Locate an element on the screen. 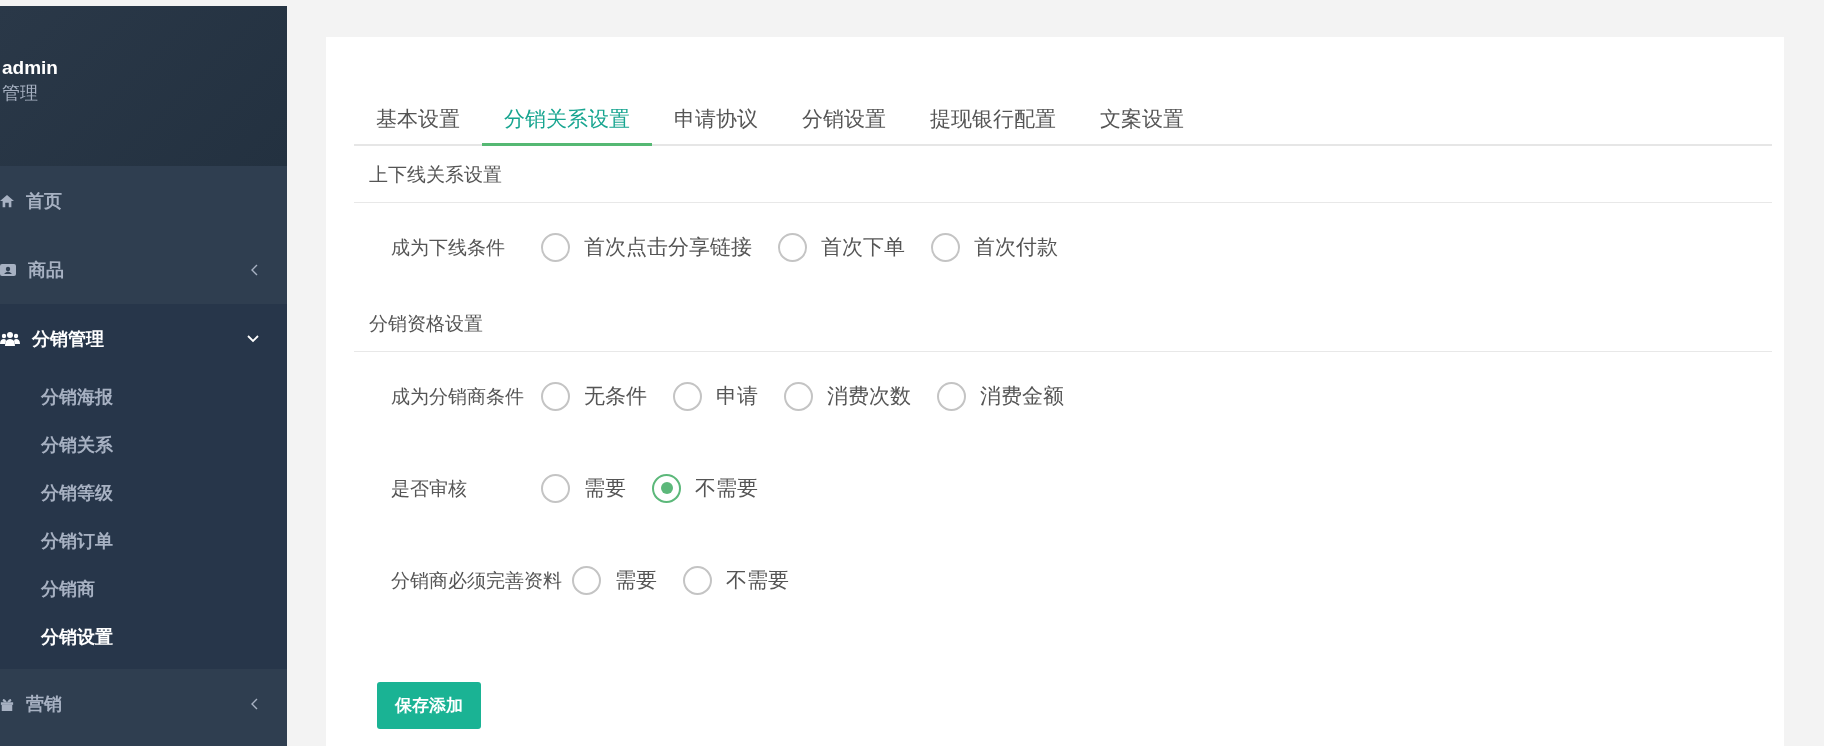 The height and width of the screenshot is (746, 1824). tab: 文案设置 is located at coordinates (1142, 125).